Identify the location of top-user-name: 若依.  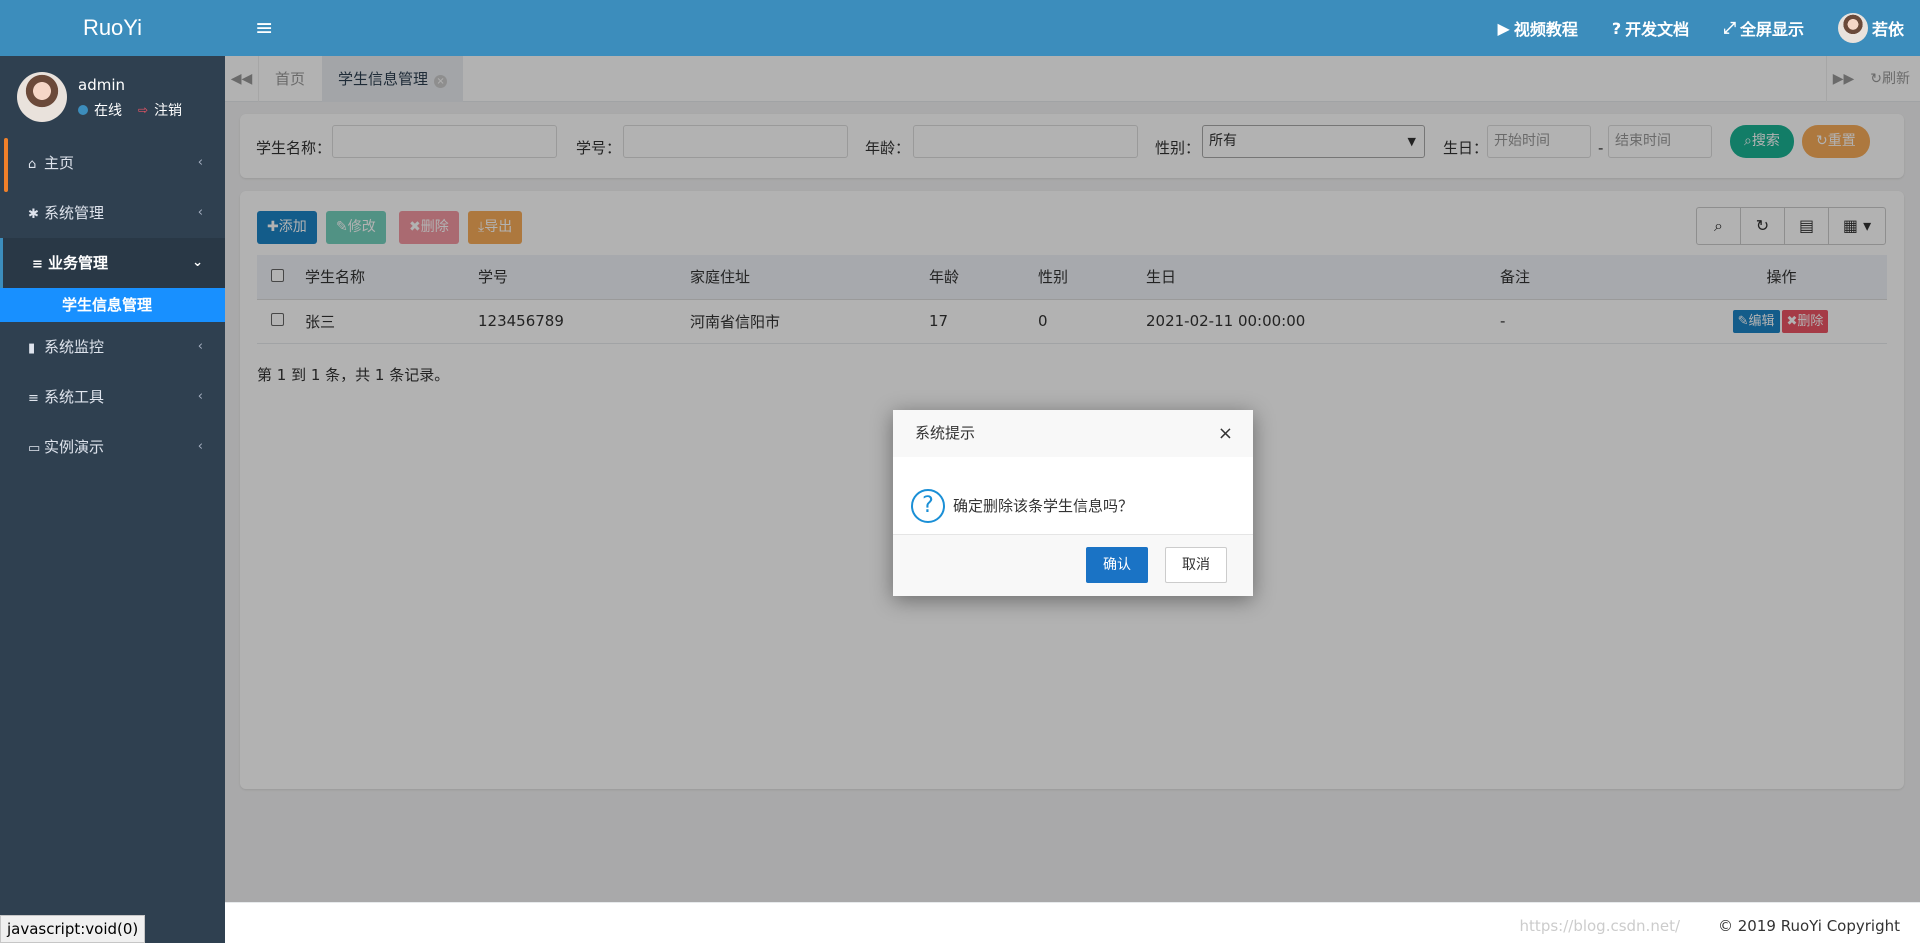
(1887, 29).